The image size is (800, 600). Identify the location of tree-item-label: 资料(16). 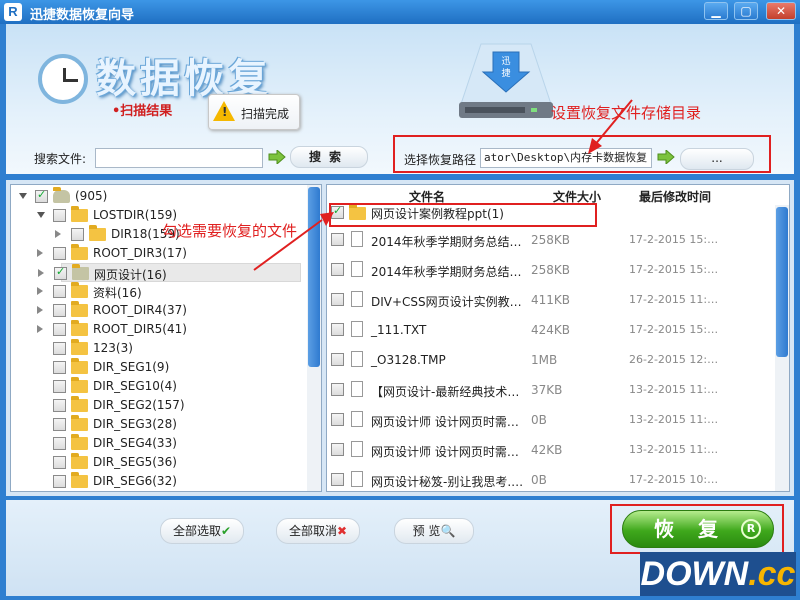
(117, 293).